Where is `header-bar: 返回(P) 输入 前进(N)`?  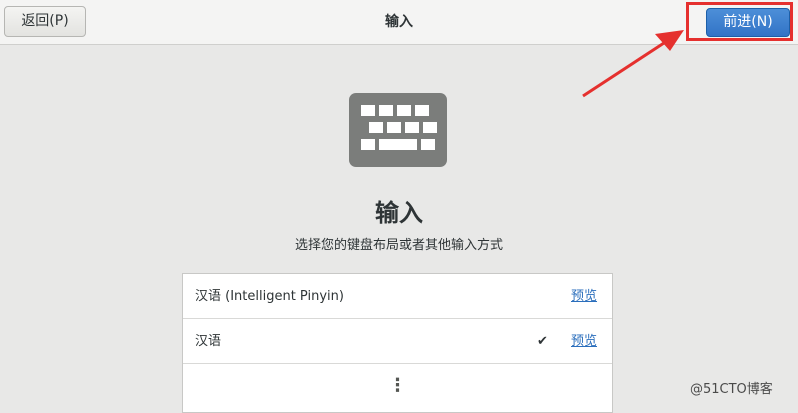 header-bar: 返回(P) 输入 前进(N) is located at coordinates (399, 22).